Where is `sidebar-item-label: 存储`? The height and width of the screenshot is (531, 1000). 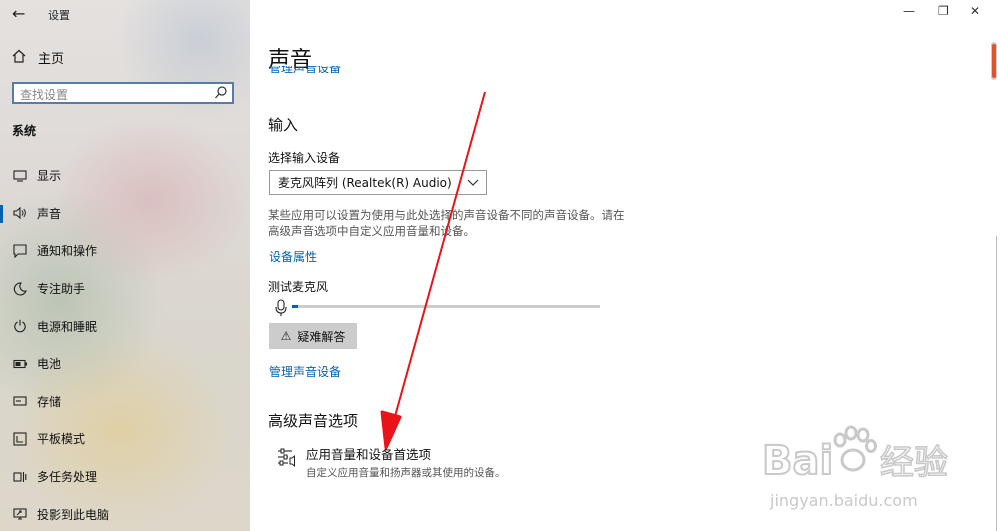 sidebar-item-label: 存储 is located at coordinates (49, 401).